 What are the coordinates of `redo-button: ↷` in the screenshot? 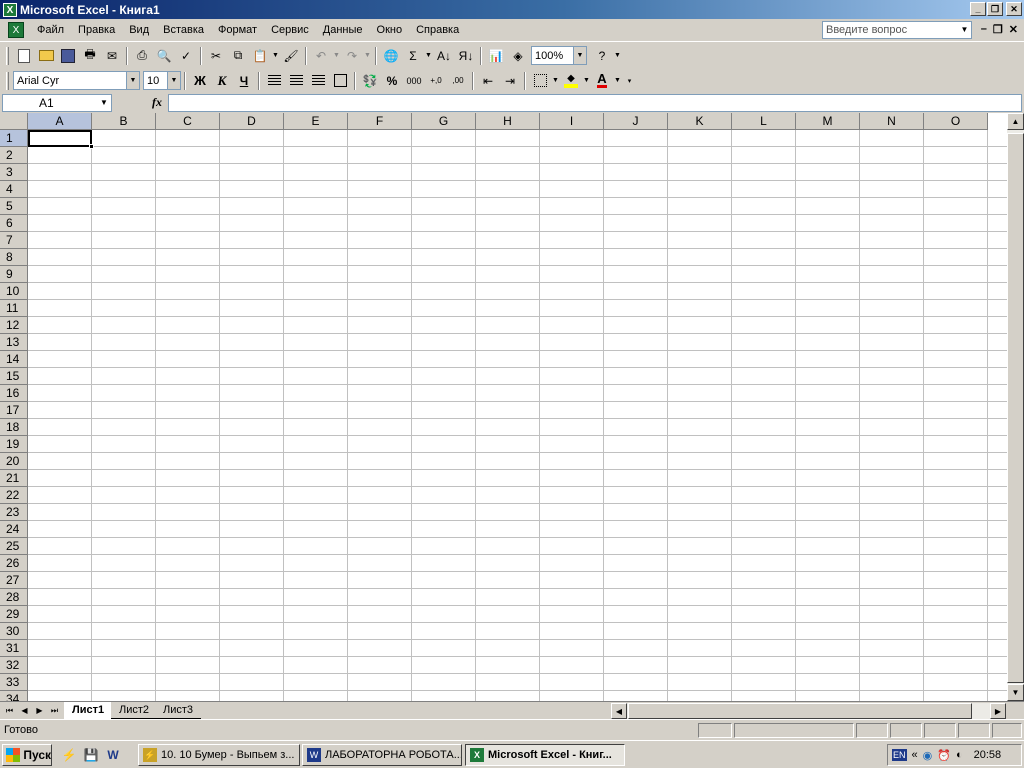 It's located at (352, 56).